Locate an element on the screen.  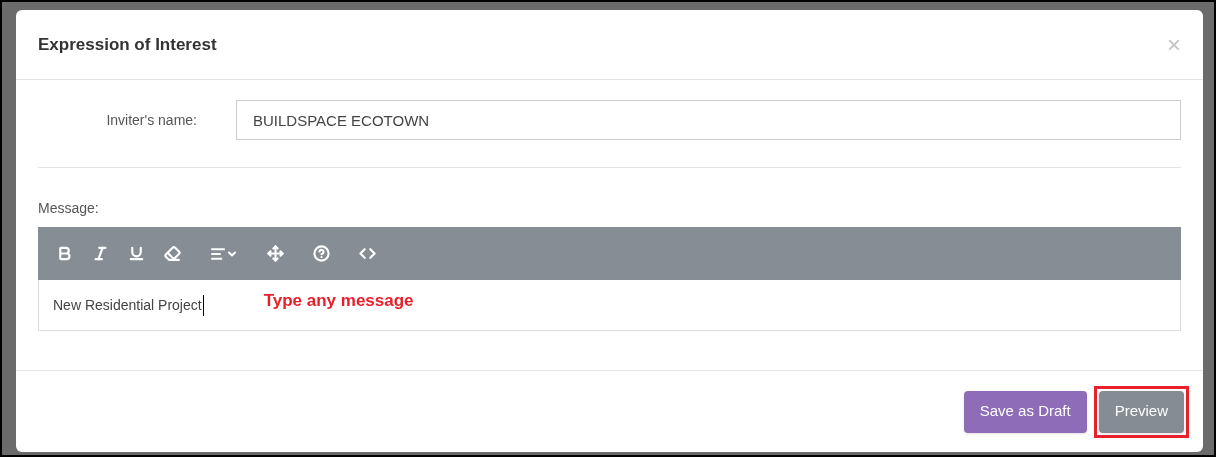
dialog-title: Expression of Interest is located at coordinates (127, 44).